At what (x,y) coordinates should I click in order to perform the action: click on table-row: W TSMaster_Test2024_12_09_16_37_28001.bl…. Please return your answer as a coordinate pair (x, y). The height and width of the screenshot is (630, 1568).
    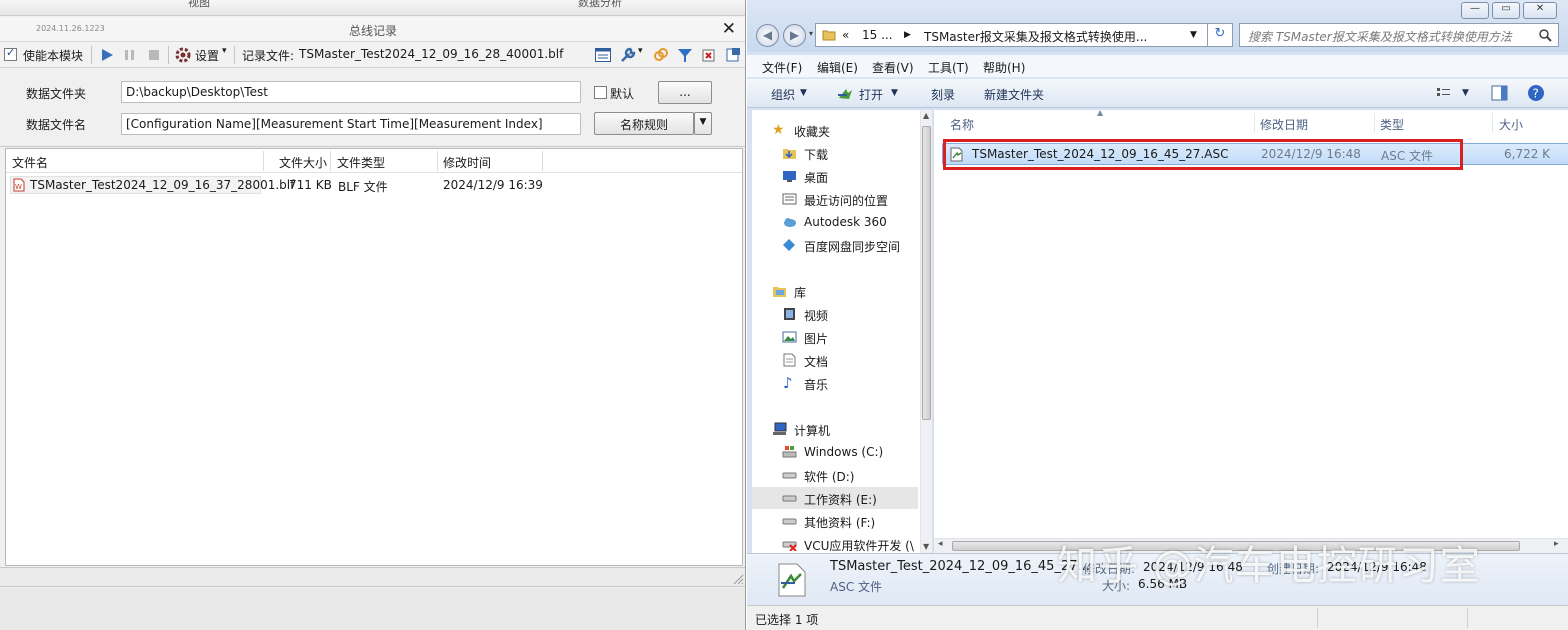
    Looking at the image, I should click on (374, 185).